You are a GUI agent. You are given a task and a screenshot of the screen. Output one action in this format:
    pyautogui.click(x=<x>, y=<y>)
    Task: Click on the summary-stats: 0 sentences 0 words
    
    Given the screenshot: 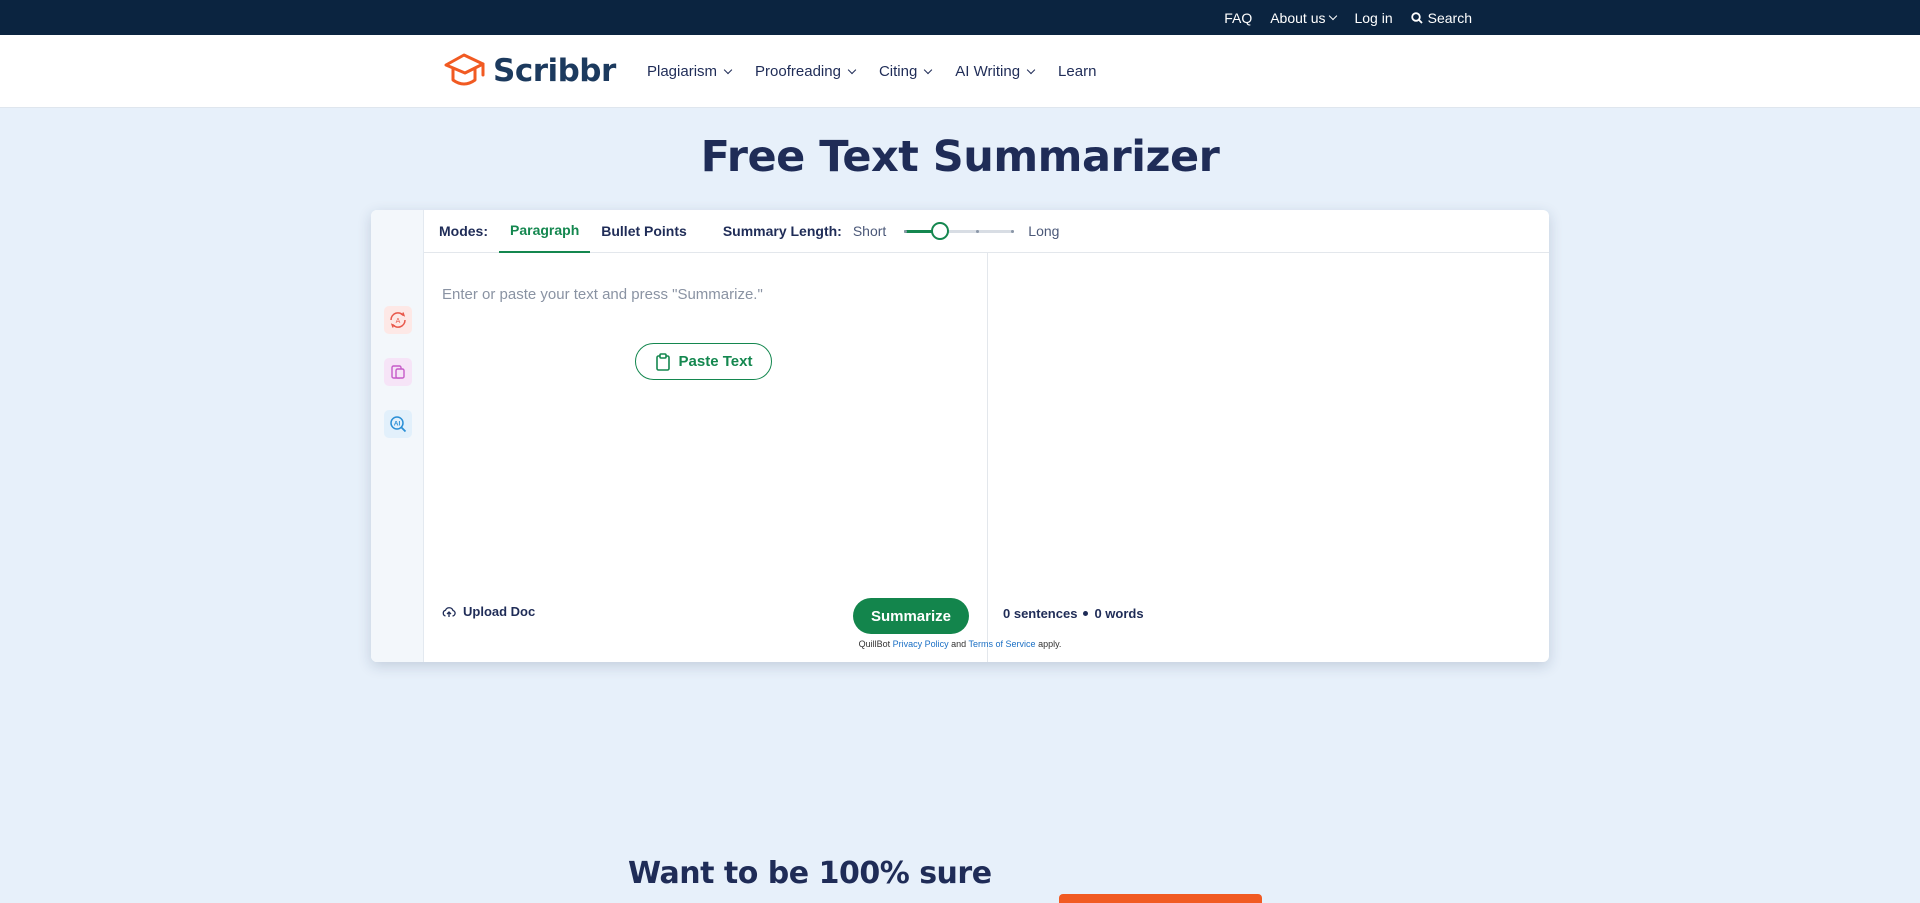 What is the action you would take?
    pyautogui.click(x=1073, y=613)
    